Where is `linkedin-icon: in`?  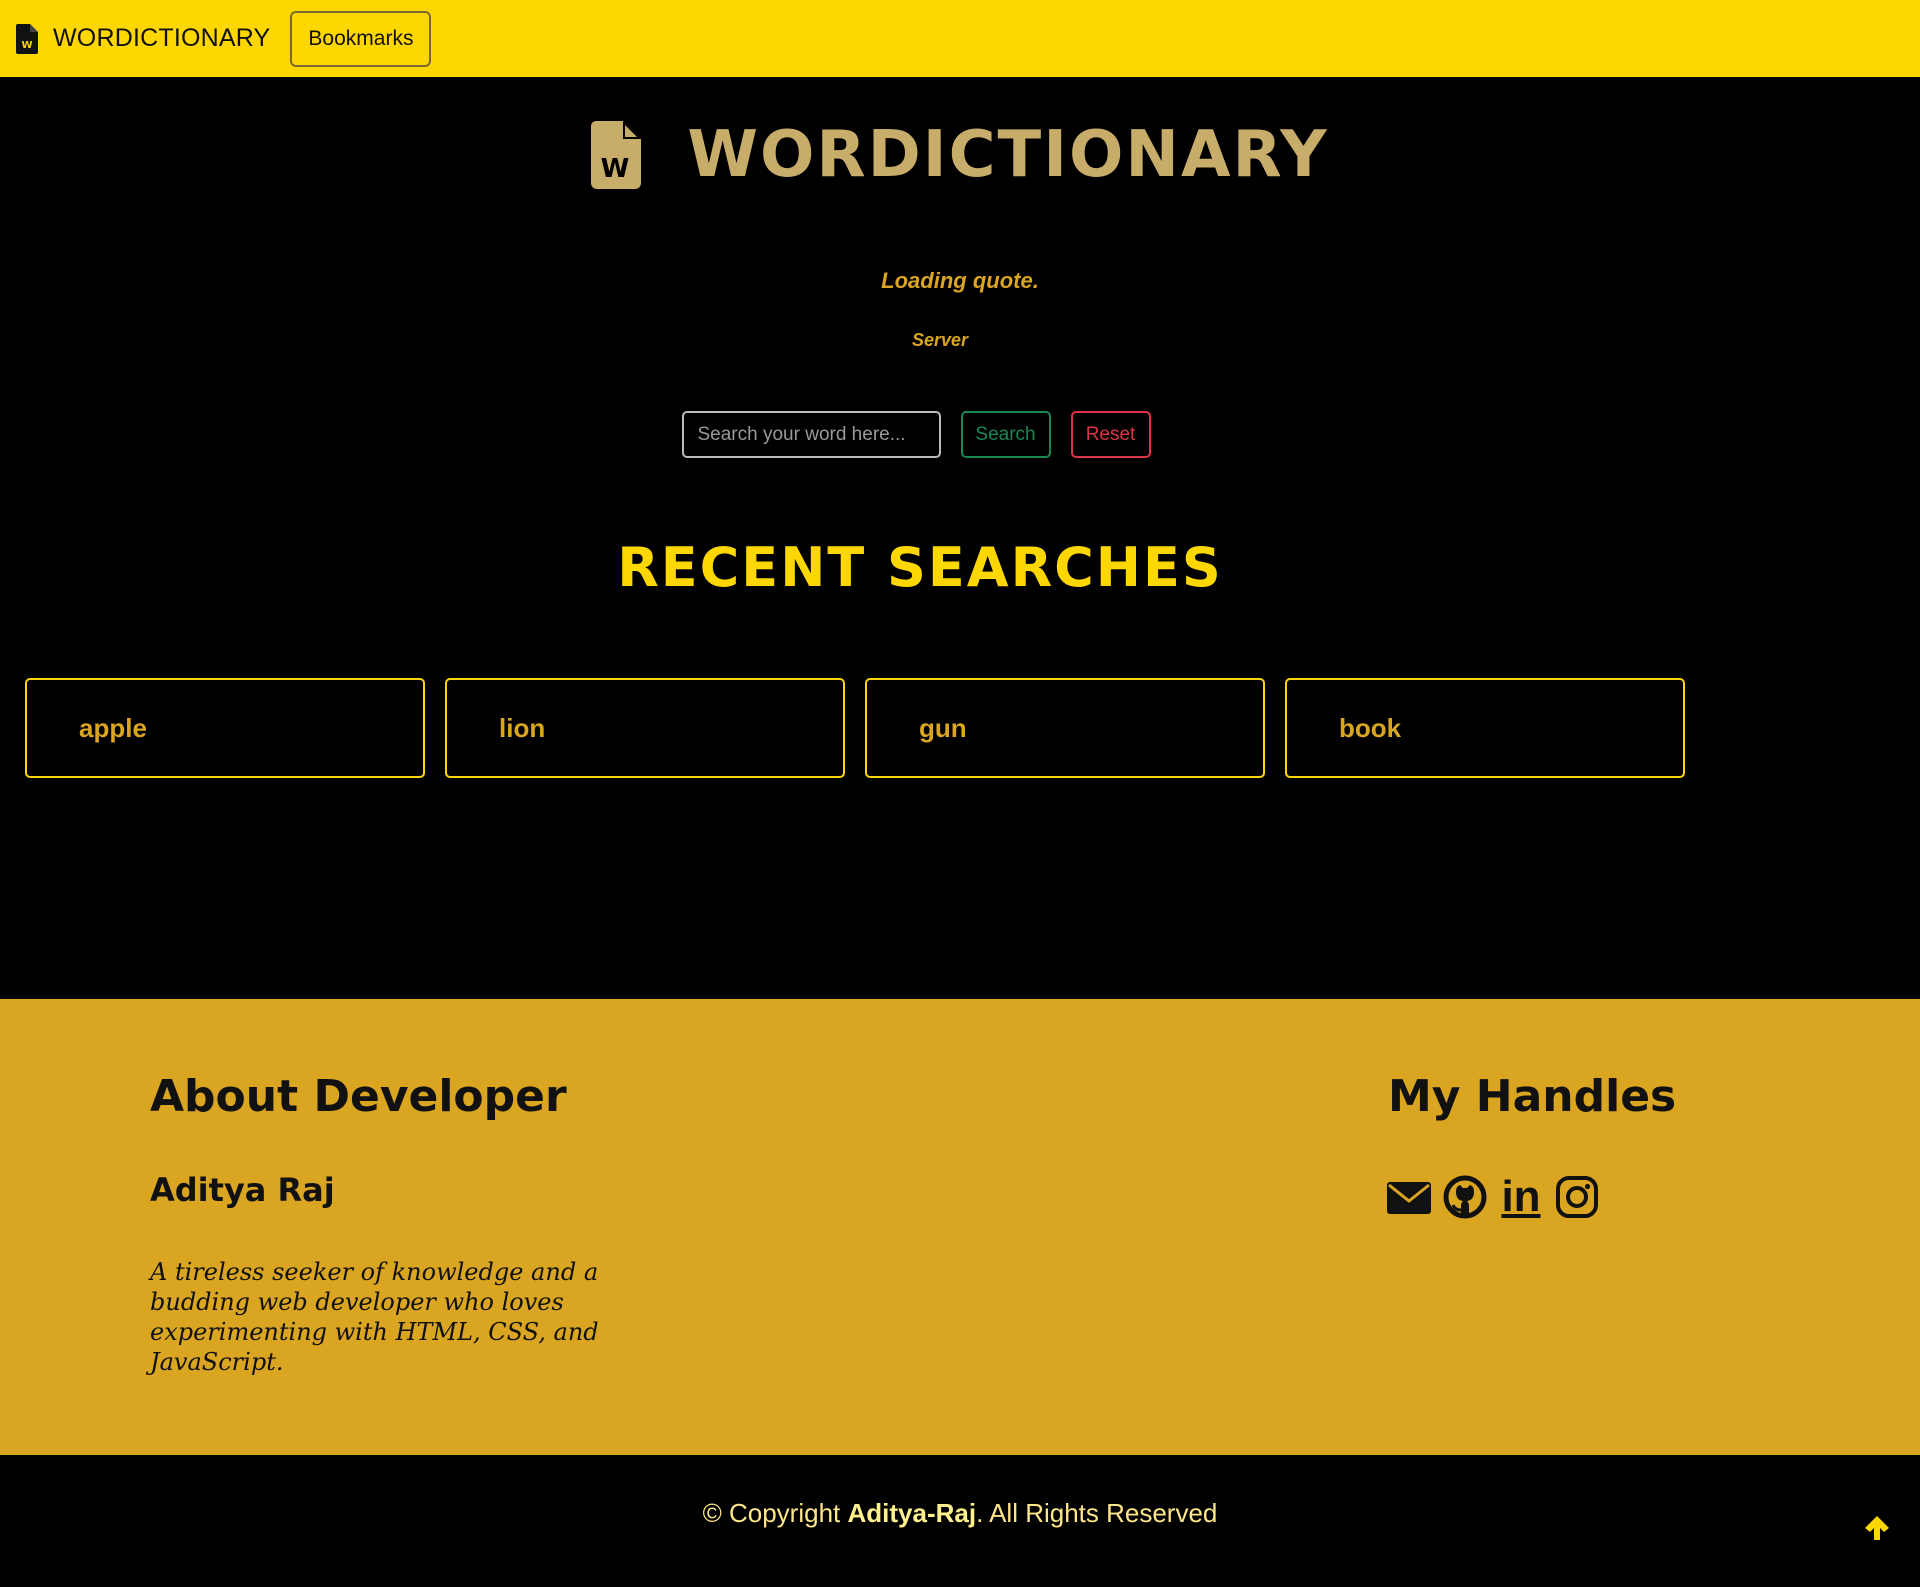
linkedin-icon: in is located at coordinates (1521, 1197).